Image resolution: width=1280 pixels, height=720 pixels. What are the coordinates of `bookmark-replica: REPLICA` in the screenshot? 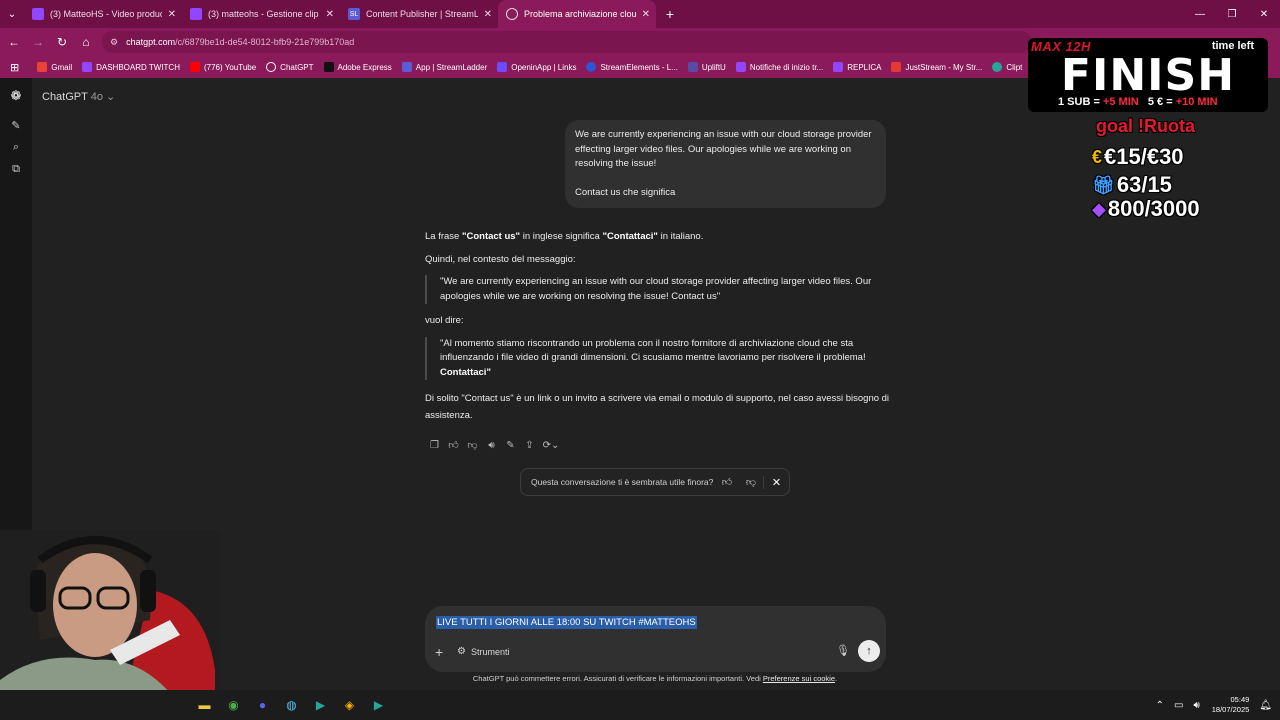 It's located at (857, 67).